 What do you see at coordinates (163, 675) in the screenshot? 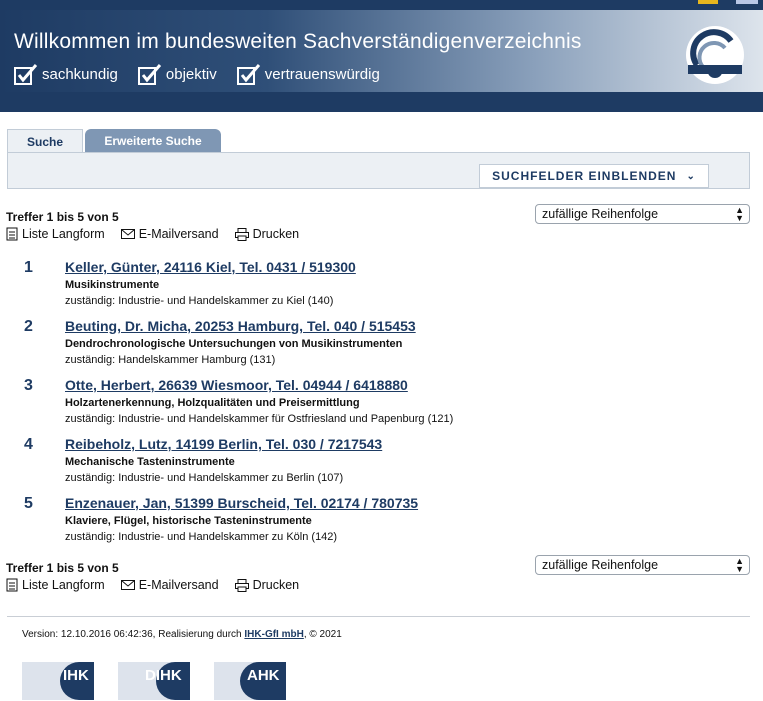
I see `dihk-logo-label: DIHK` at bounding box center [163, 675].